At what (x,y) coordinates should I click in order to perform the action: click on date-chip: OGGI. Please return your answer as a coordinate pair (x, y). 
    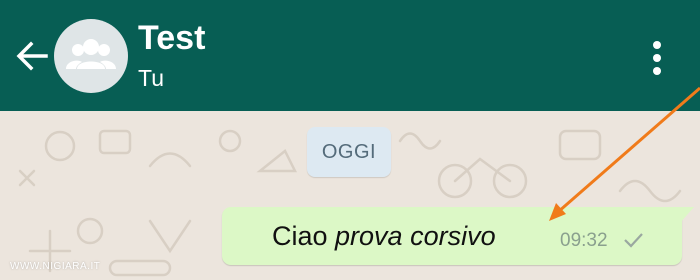
    Looking at the image, I should click on (349, 152).